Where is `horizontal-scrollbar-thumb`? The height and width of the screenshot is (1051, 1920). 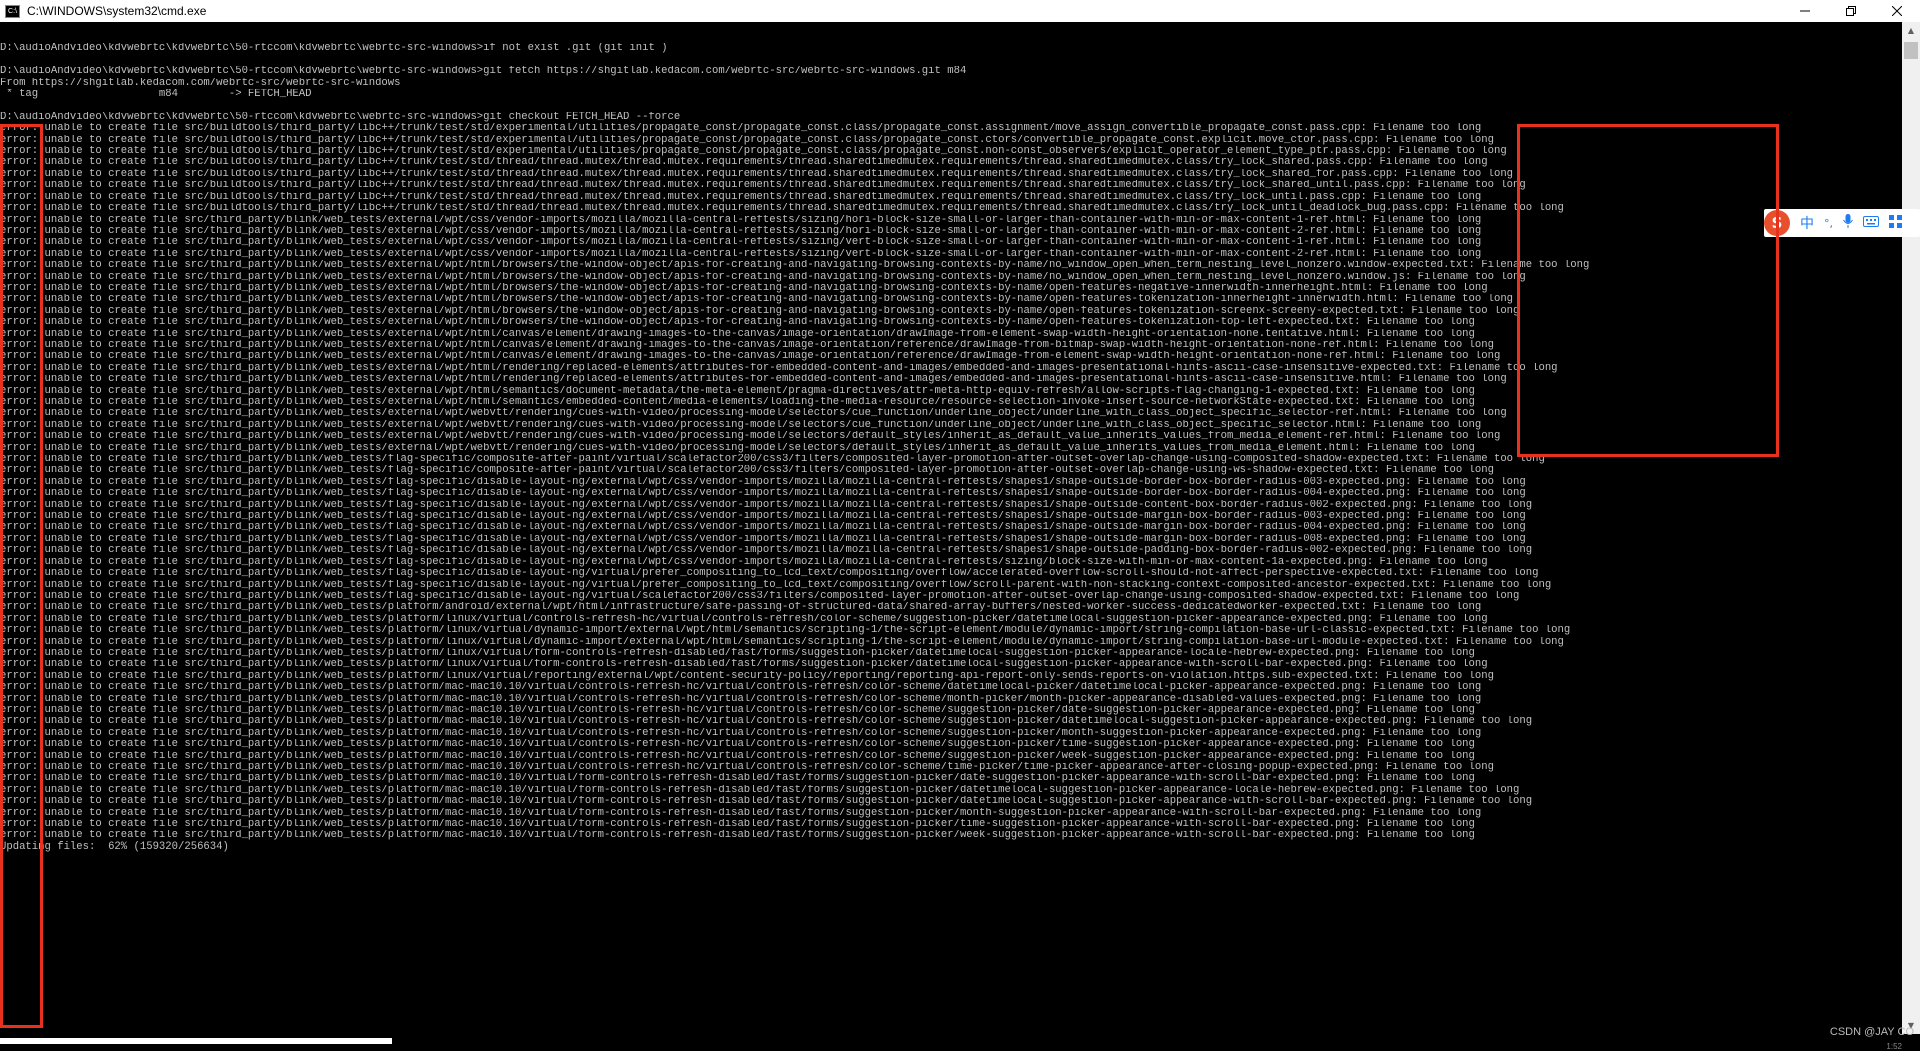 horizontal-scrollbar-thumb is located at coordinates (196, 1041).